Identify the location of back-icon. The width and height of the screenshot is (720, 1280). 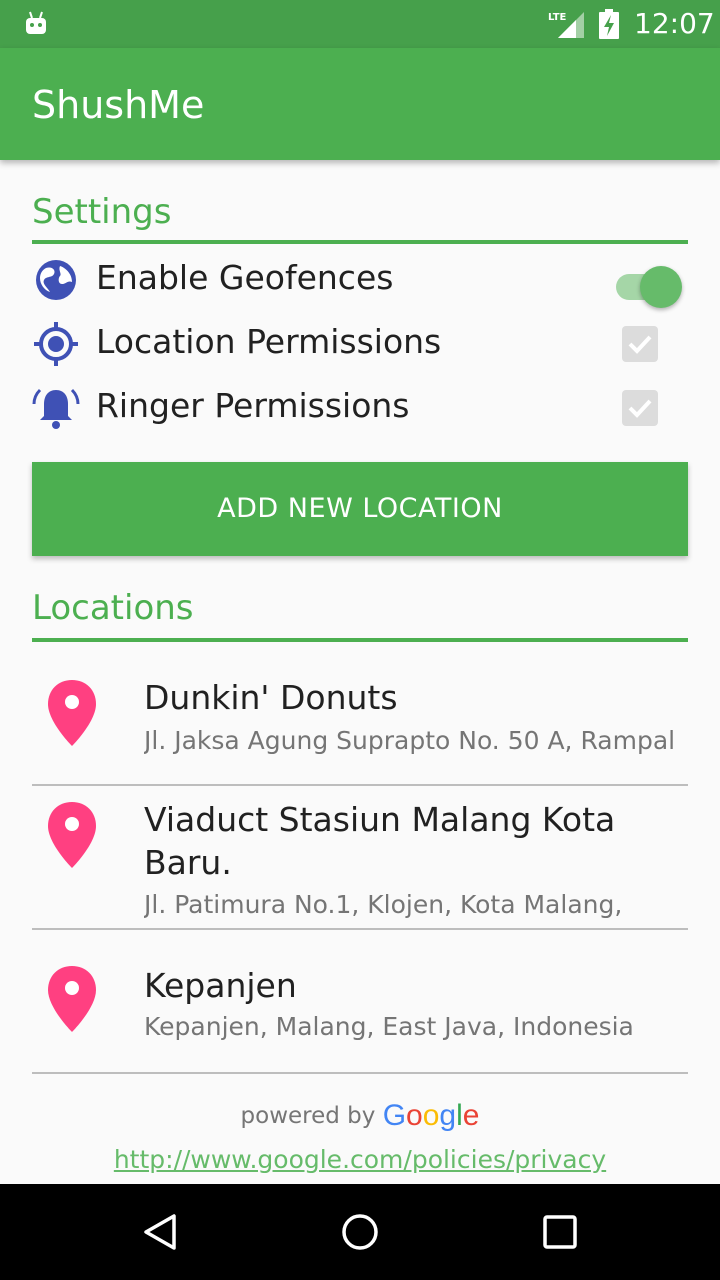
(160, 1232).